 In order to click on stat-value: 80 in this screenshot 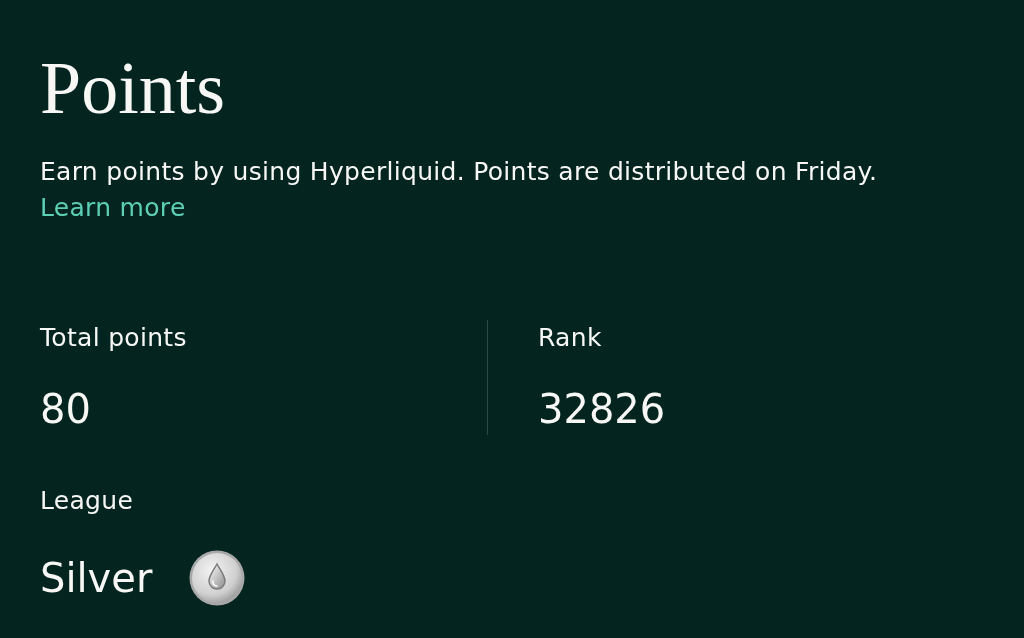, I will do `click(66, 409)`.